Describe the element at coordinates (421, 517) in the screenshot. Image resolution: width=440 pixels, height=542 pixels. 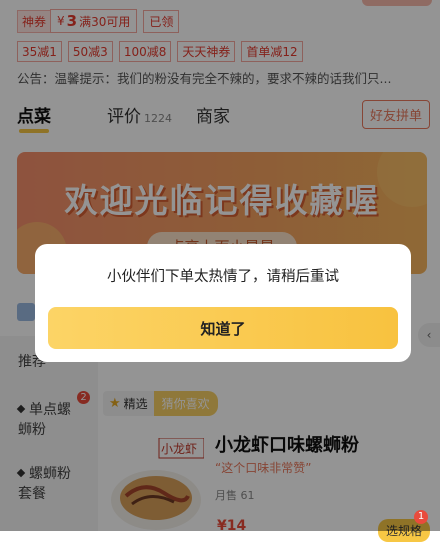
I see `spec-badge: 1` at that location.